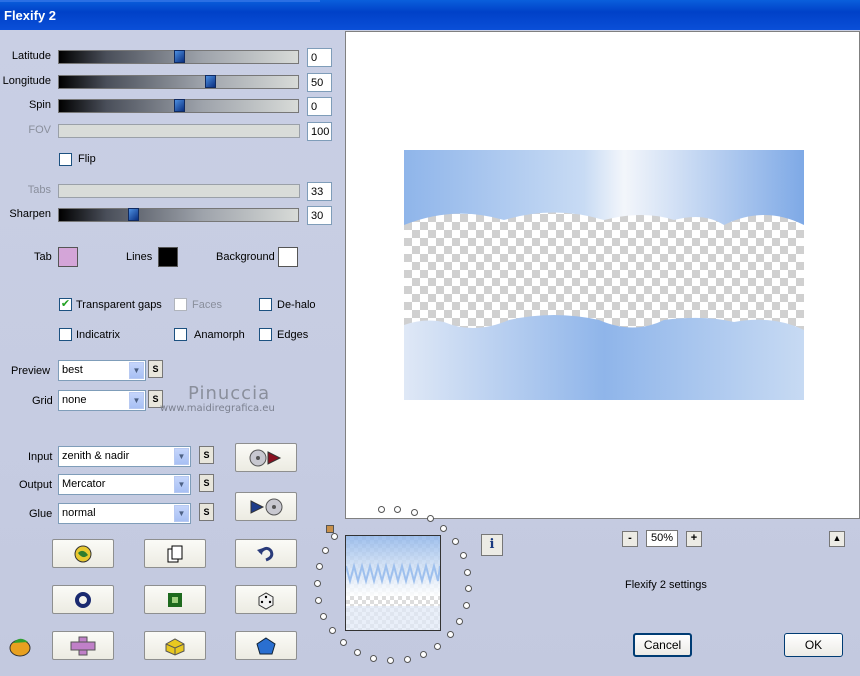  What do you see at coordinates (266, 457) in the screenshot?
I see `load-preset-button` at bounding box center [266, 457].